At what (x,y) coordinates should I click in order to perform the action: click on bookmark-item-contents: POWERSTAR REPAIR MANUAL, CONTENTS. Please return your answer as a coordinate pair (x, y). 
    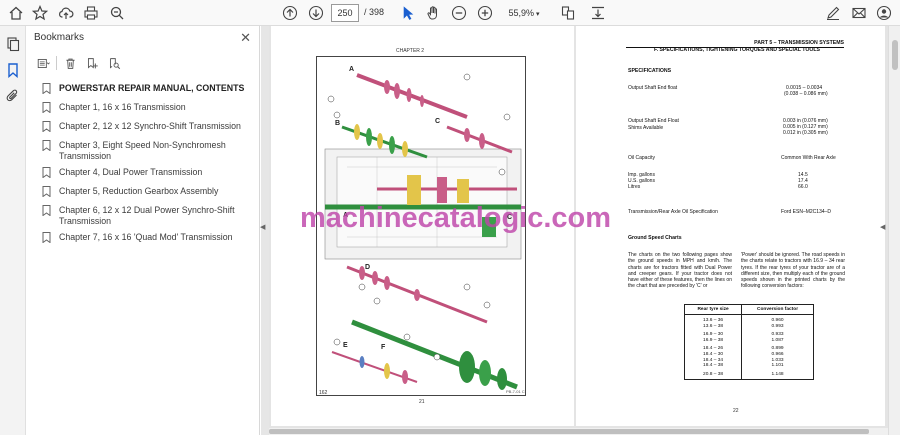
    Looking at the image, I should click on (147, 89).